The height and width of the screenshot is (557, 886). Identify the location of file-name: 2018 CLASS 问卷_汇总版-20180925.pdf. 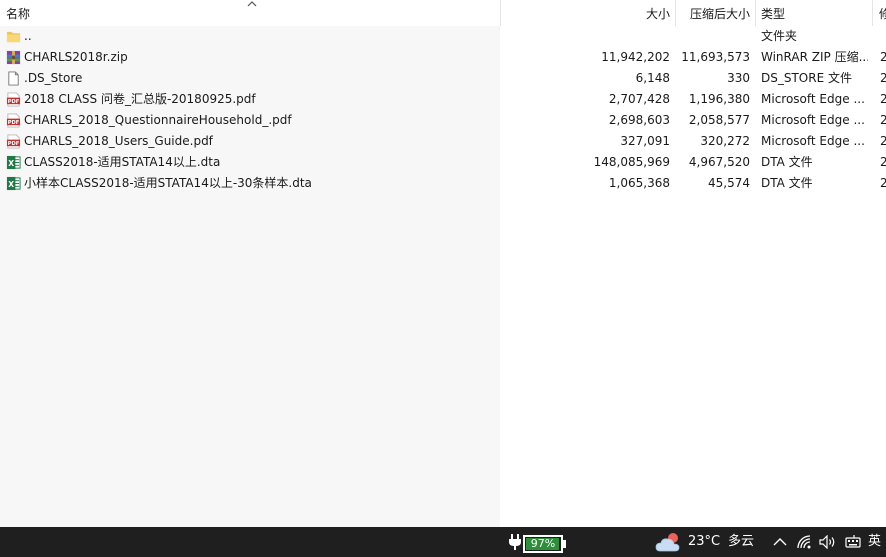
(140, 99).